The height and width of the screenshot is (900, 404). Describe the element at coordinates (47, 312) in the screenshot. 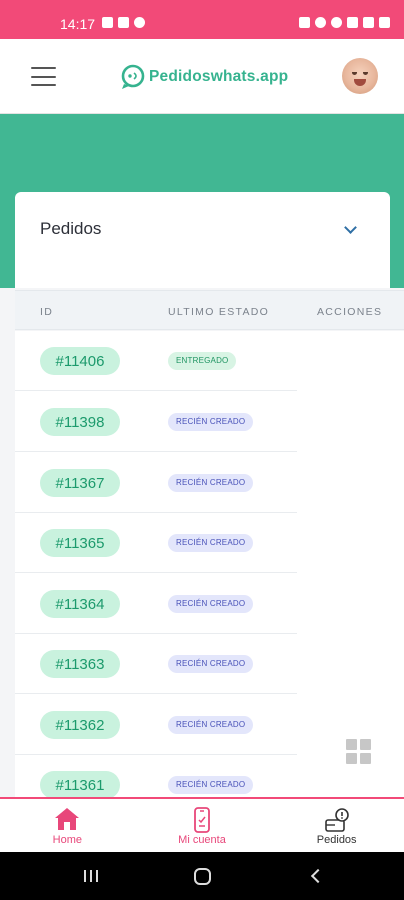

I see `column-header-id: ID` at that location.